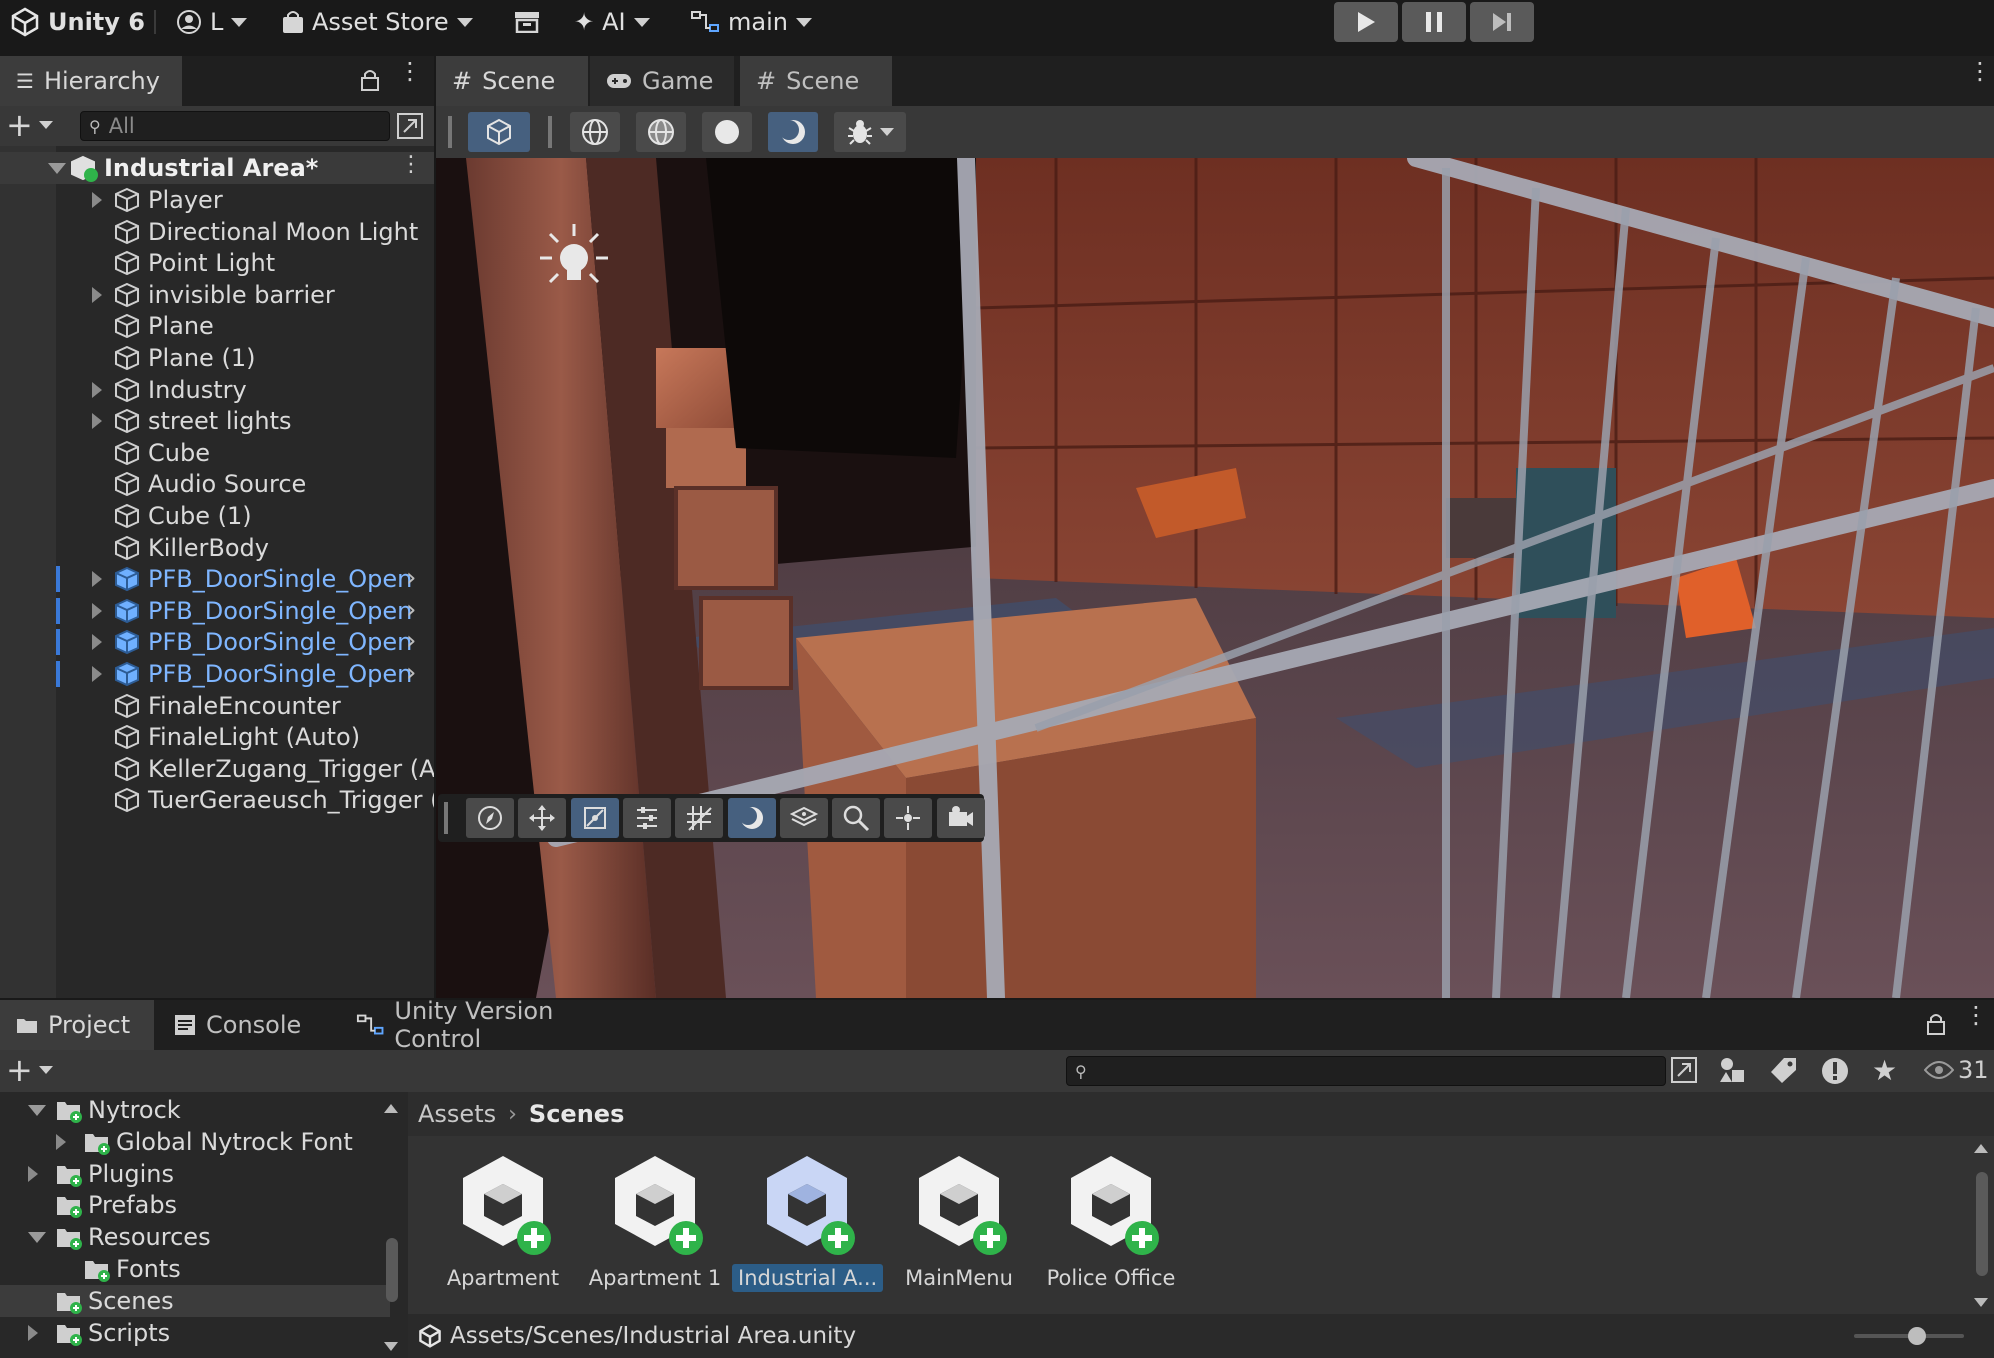 The width and height of the screenshot is (1994, 1358). I want to click on tab-scene: # Scene, so click(512, 81).